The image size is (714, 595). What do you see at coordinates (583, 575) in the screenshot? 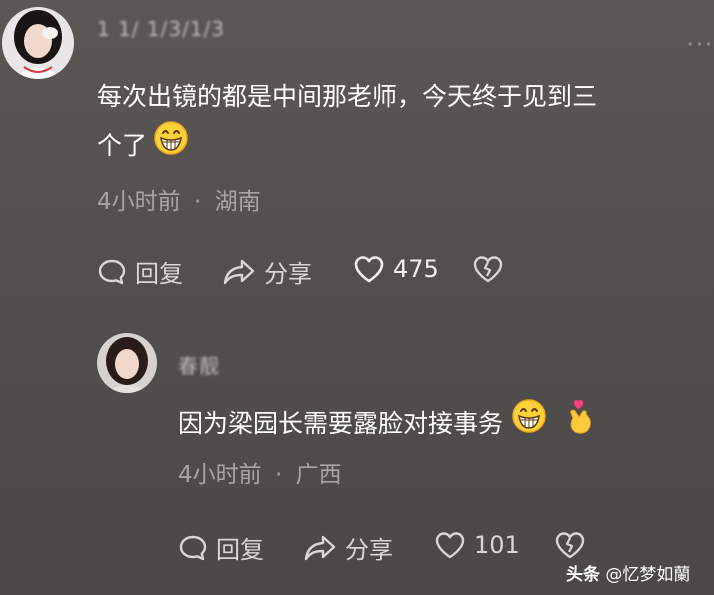
I see `watermark-platform: 头条` at bounding box center [583, 575].